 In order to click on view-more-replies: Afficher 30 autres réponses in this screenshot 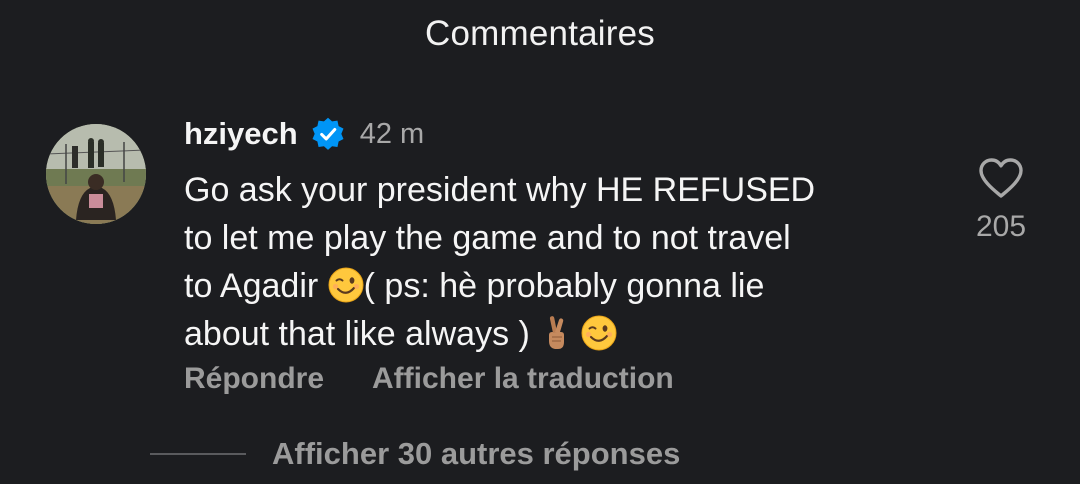, I will do `click(415, 454)`.